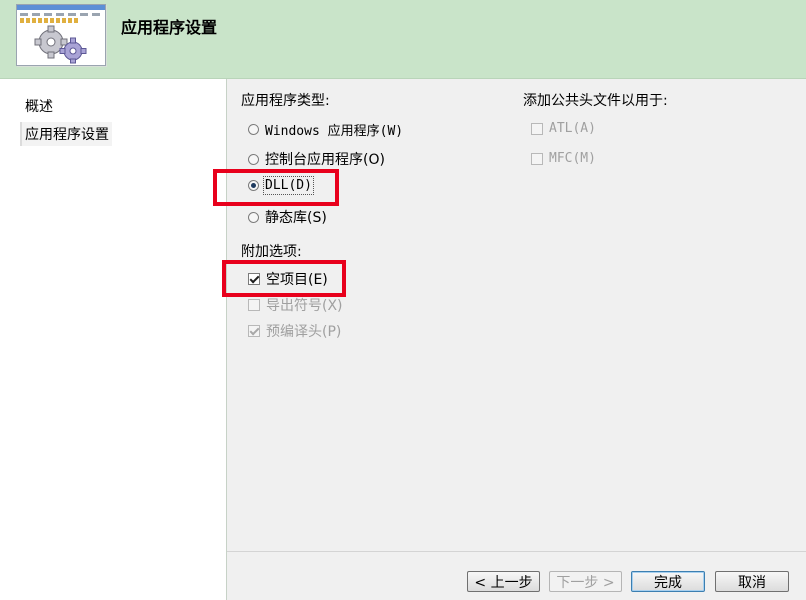 This screenshot has width=806, height=600. I want to click on nav-item-app-settings: 应用程序设置, so click(66, 134).